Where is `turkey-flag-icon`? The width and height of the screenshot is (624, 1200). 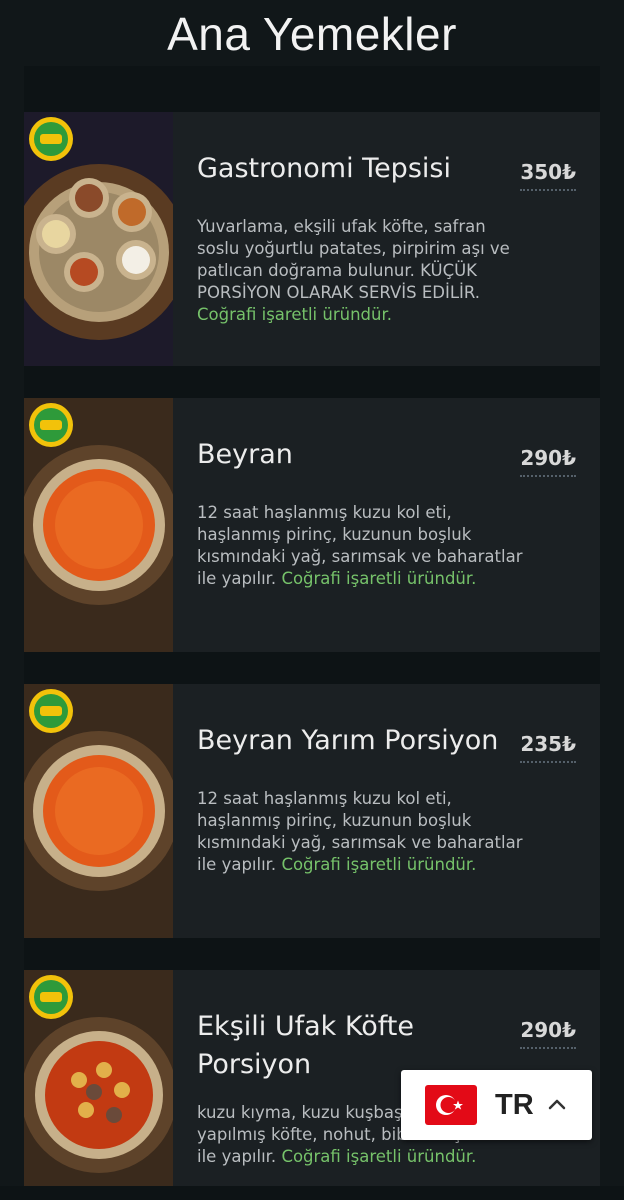
turkey-flag-icon is located at coordinates (451, 1105).